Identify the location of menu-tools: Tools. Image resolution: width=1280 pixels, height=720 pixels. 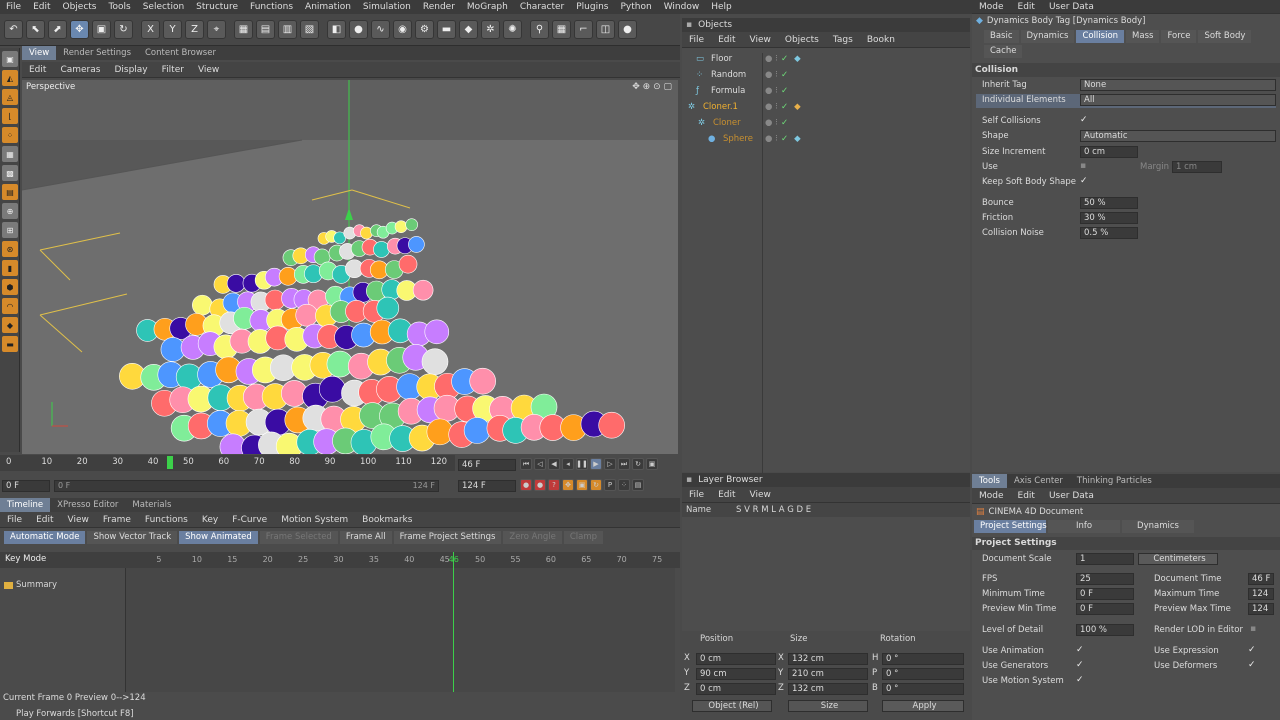
(120, 7).